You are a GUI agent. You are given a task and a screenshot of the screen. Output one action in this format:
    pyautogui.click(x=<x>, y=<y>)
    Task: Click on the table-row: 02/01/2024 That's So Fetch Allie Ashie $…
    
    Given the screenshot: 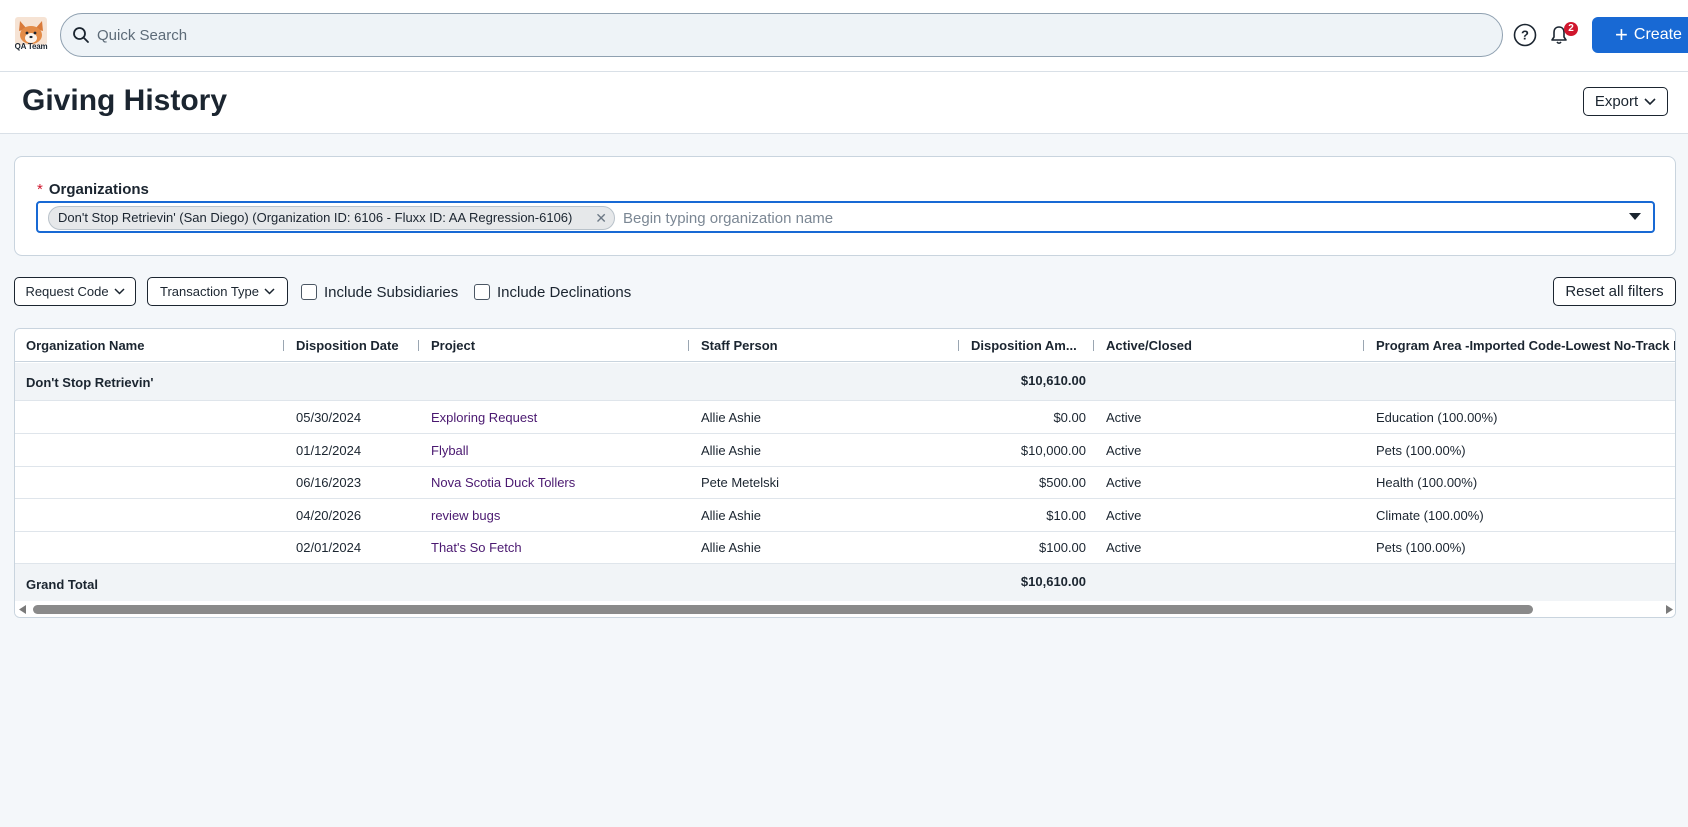 What is the action you would take?
    pyautogui.click(x=845, y=548)
    